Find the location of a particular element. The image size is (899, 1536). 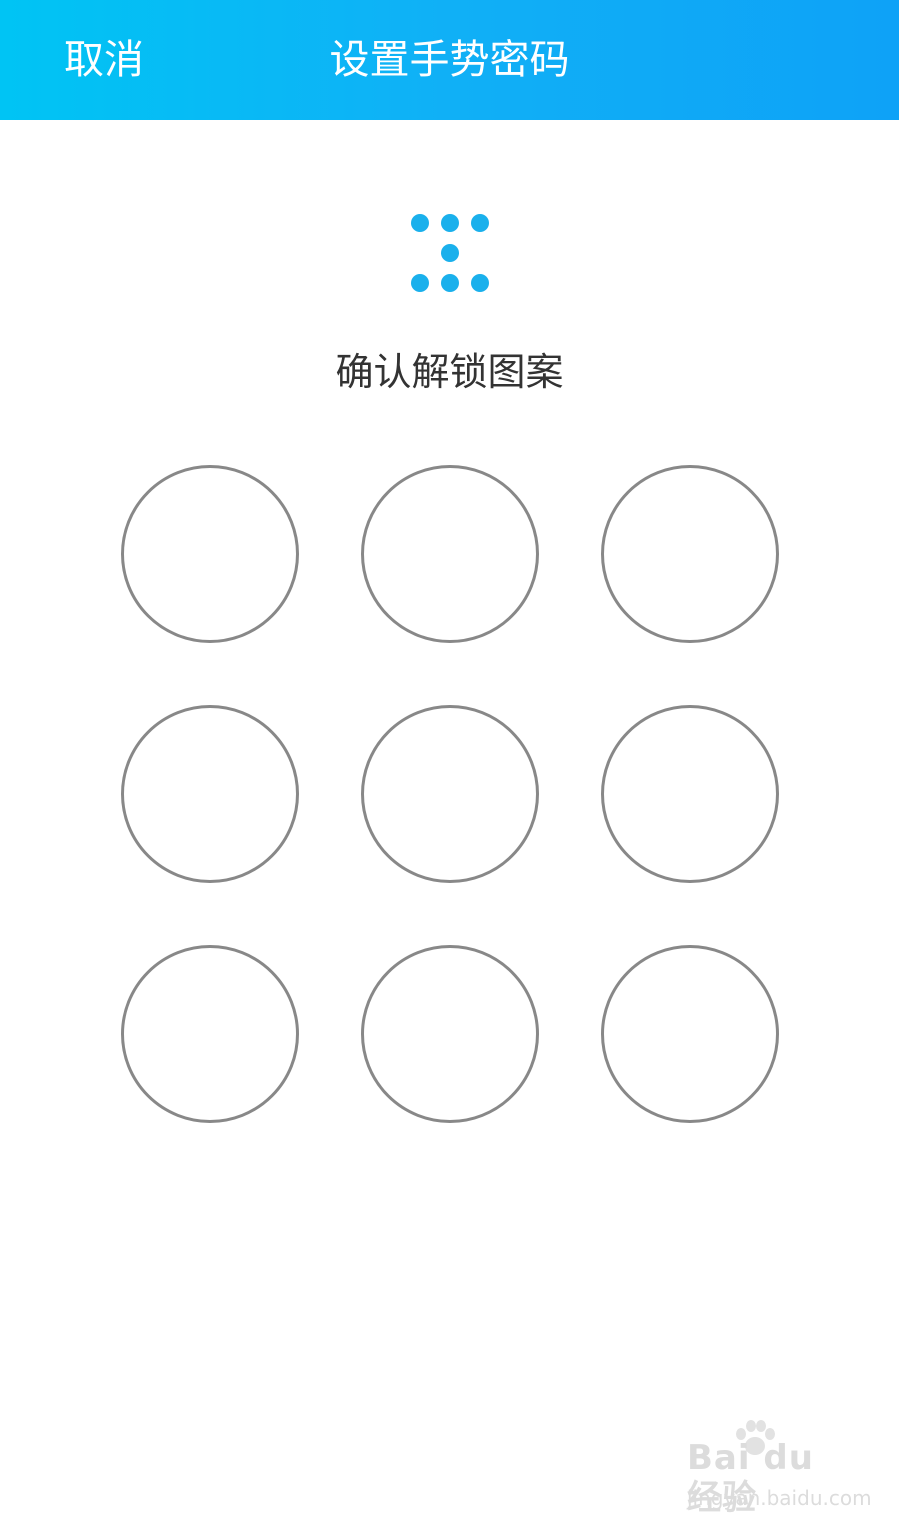

pattern-prompt: 确认解锁图案 is located at coordinates (449, 372).